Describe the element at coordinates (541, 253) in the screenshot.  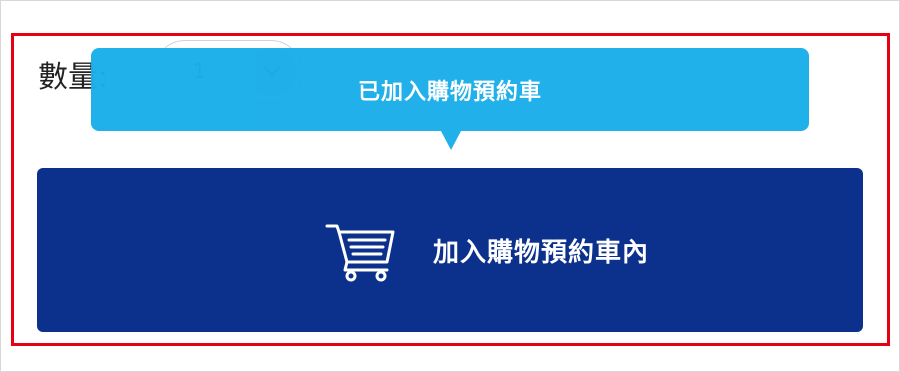
I see `add-to-cart-label: 加入購物預約車內` at that location.